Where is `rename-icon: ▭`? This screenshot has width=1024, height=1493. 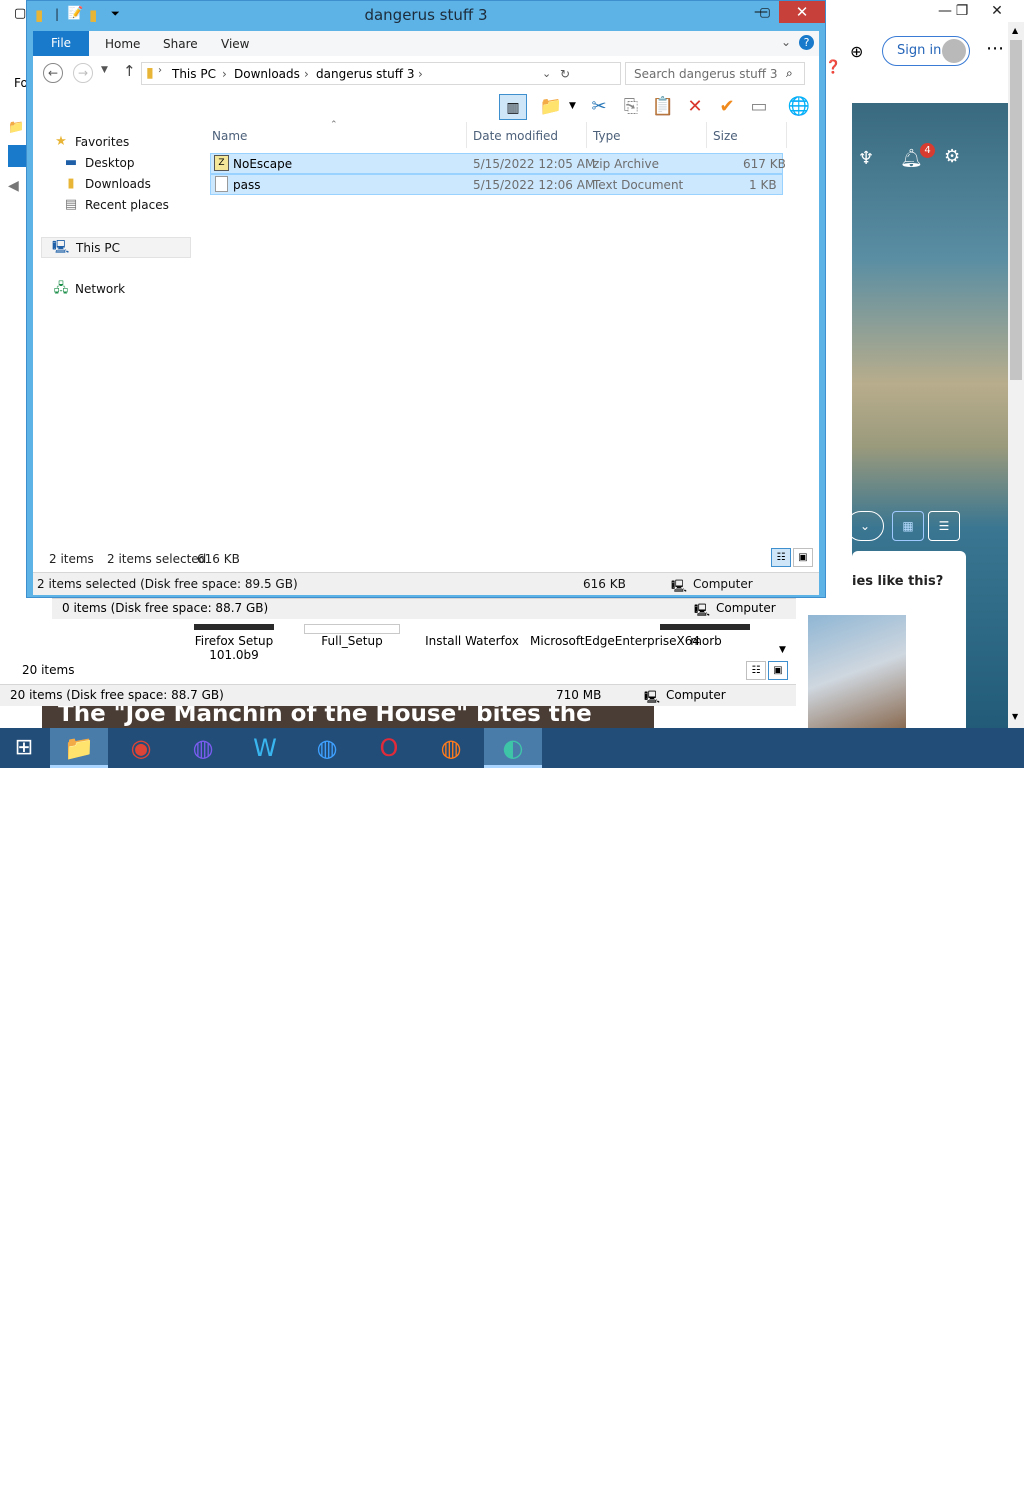
rename-icon: ▭ is located at coordinates (759, 107).